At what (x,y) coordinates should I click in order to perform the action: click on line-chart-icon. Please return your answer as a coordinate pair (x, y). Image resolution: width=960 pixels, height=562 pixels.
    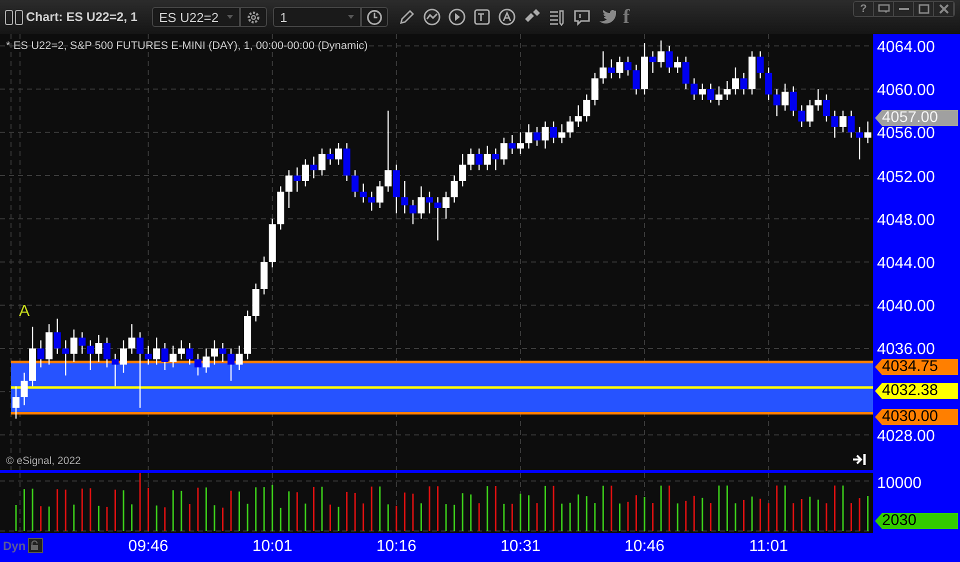
    Looking at the image, I should click on (432, 17).